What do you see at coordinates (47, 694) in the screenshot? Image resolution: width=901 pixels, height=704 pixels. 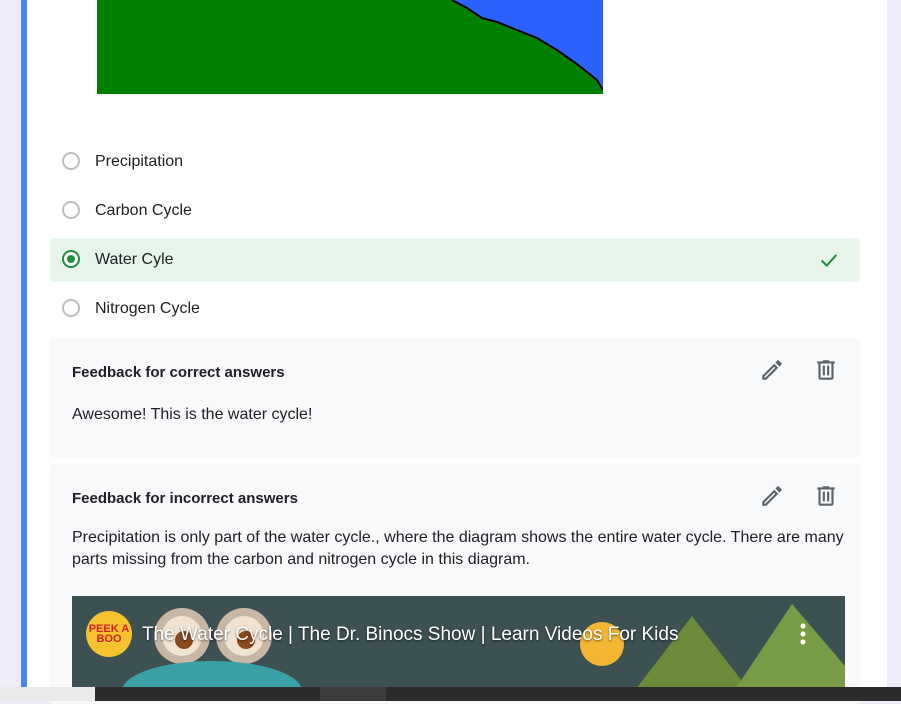 I see `taskbar-search-area` at bounding box center [47, 694].